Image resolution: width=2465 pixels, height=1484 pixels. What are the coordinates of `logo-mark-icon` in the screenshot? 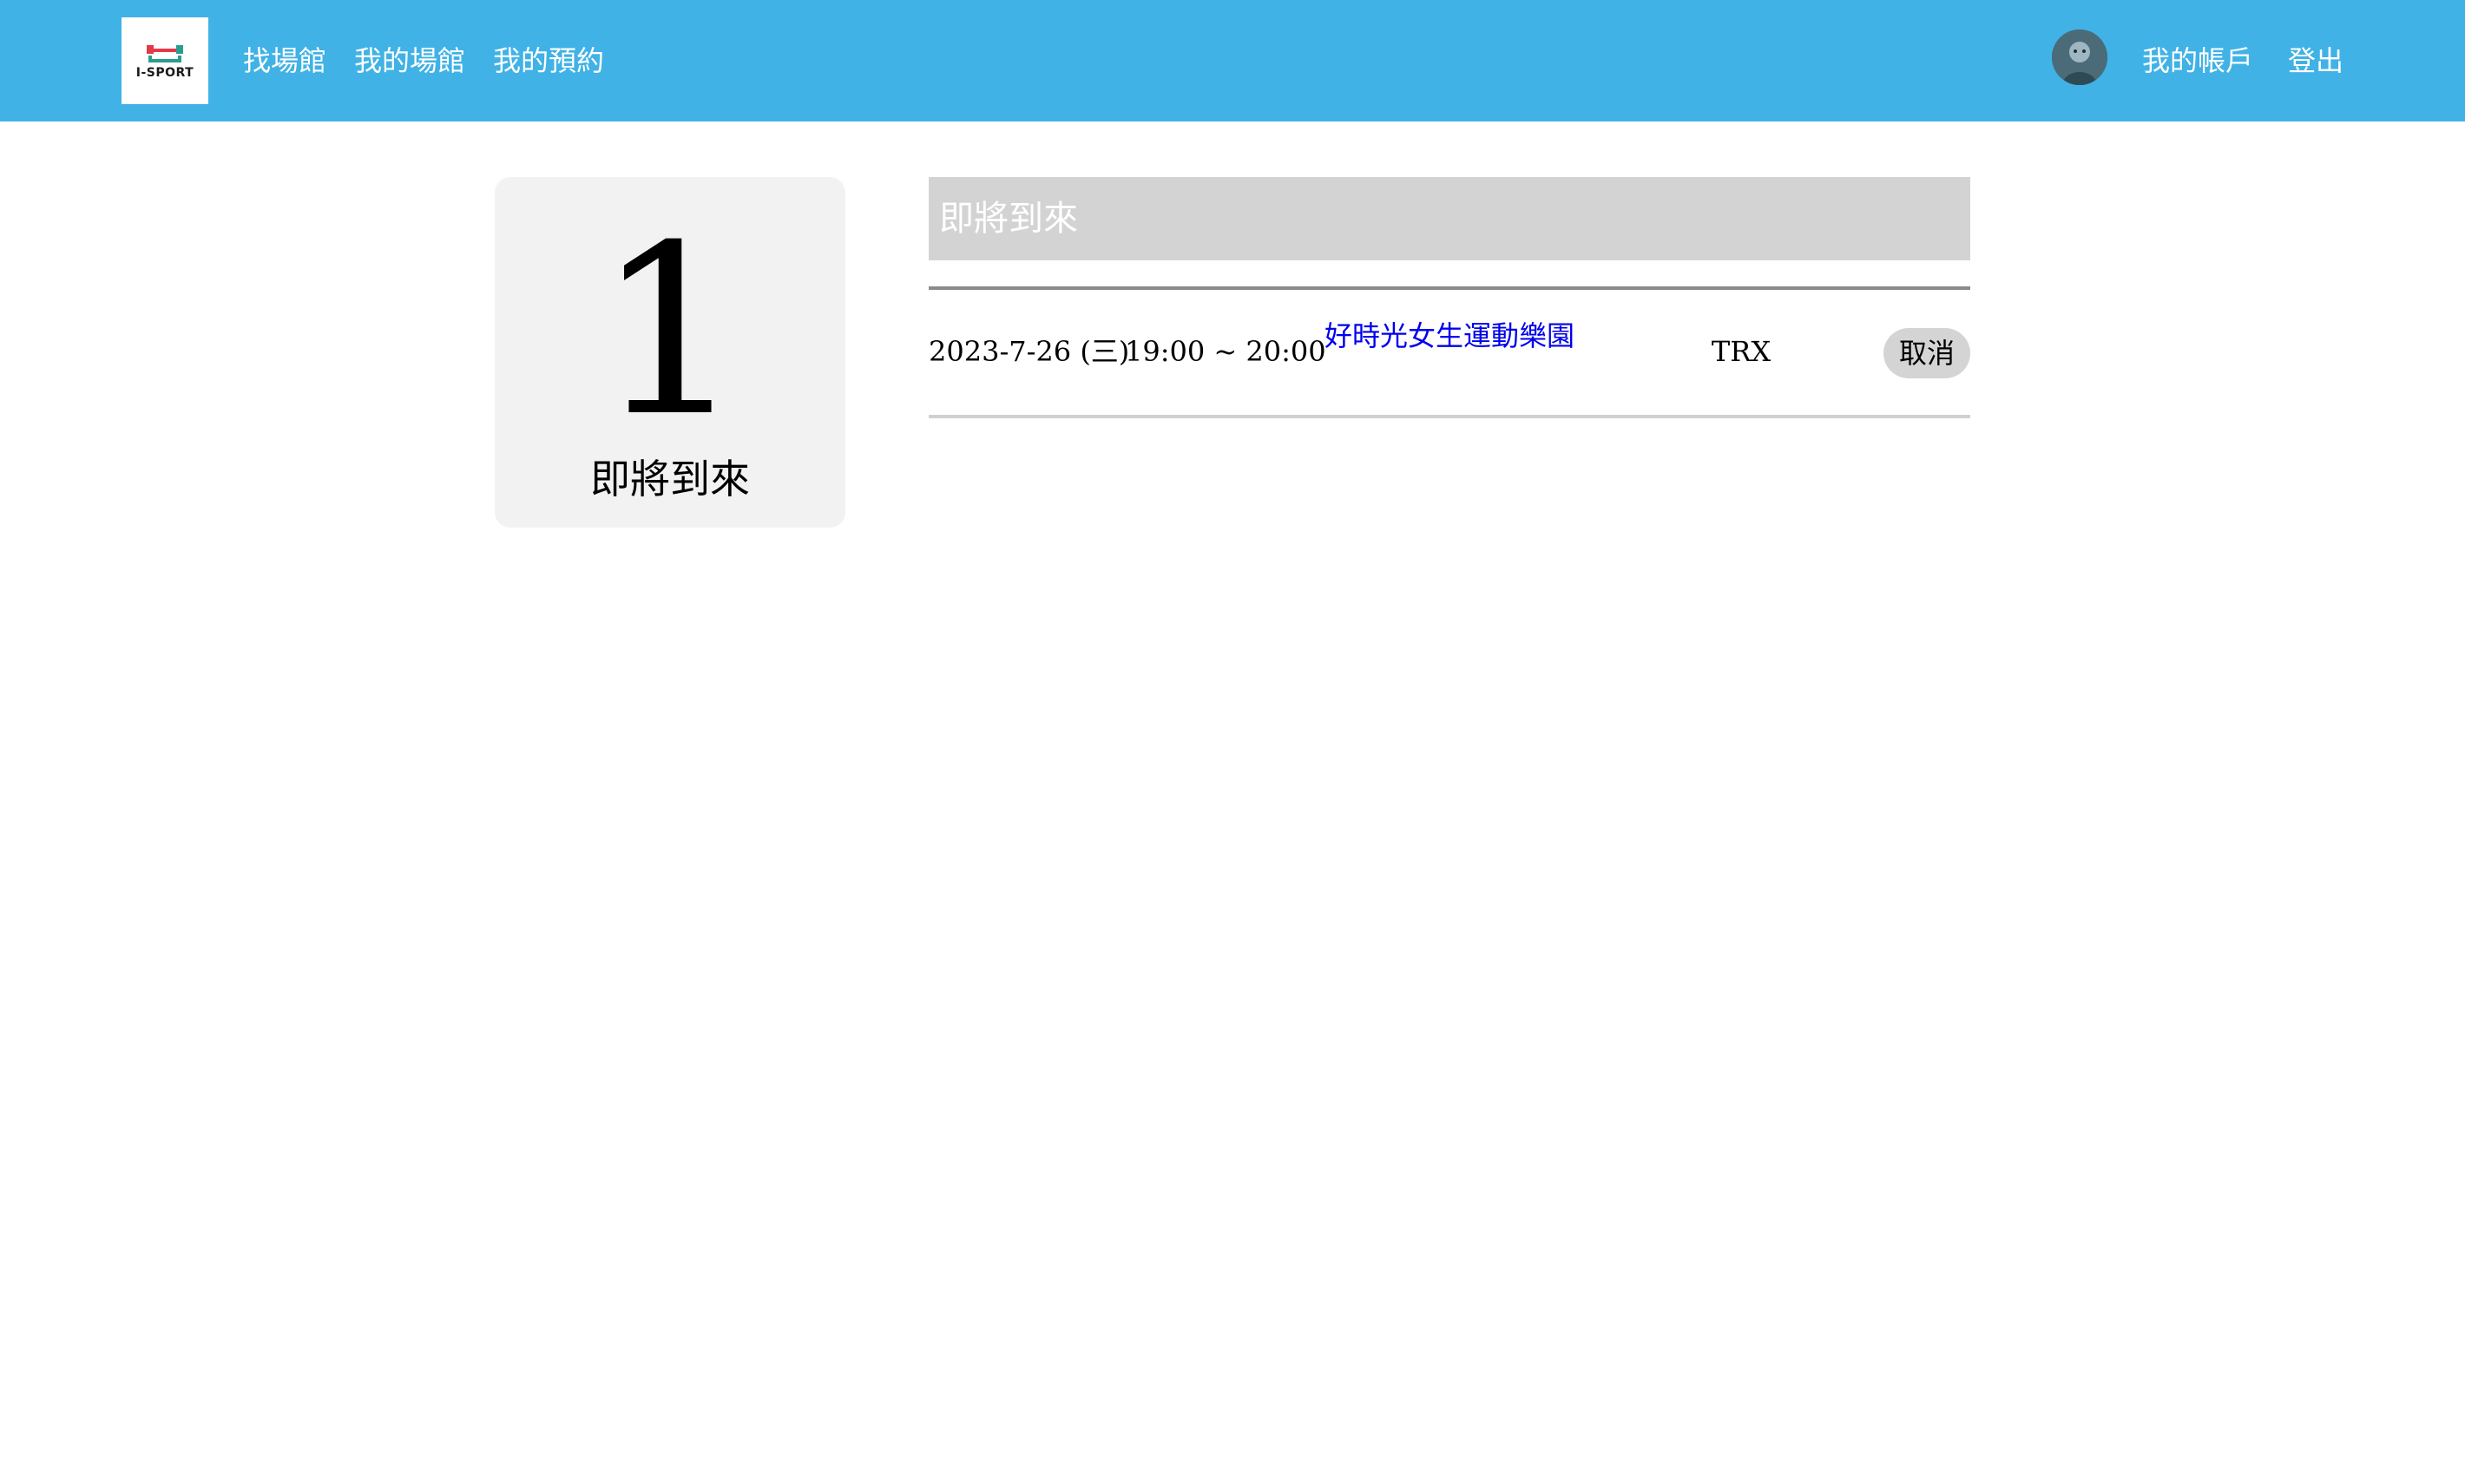 It's located at (165, 54).